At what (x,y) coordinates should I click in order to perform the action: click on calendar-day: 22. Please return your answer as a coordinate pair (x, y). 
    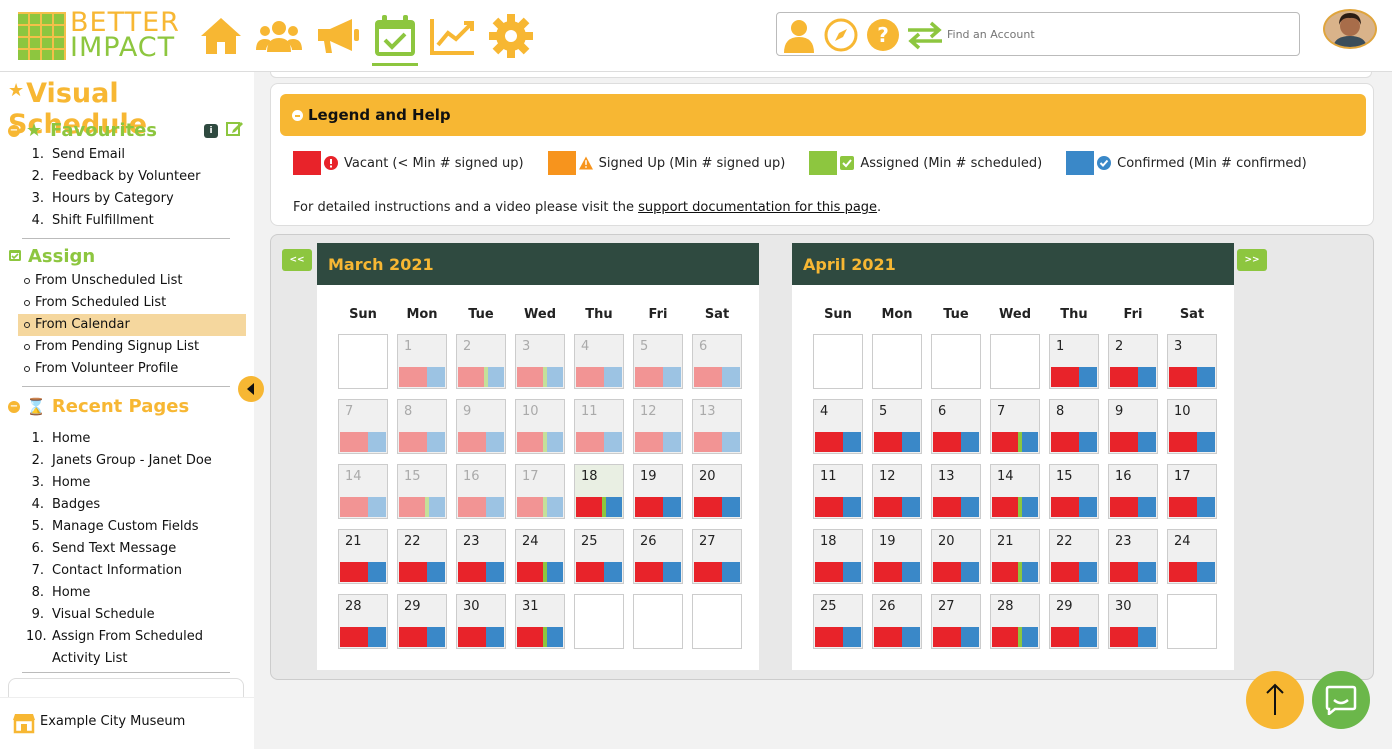
    Looking at the image, I should click on (422, 556).